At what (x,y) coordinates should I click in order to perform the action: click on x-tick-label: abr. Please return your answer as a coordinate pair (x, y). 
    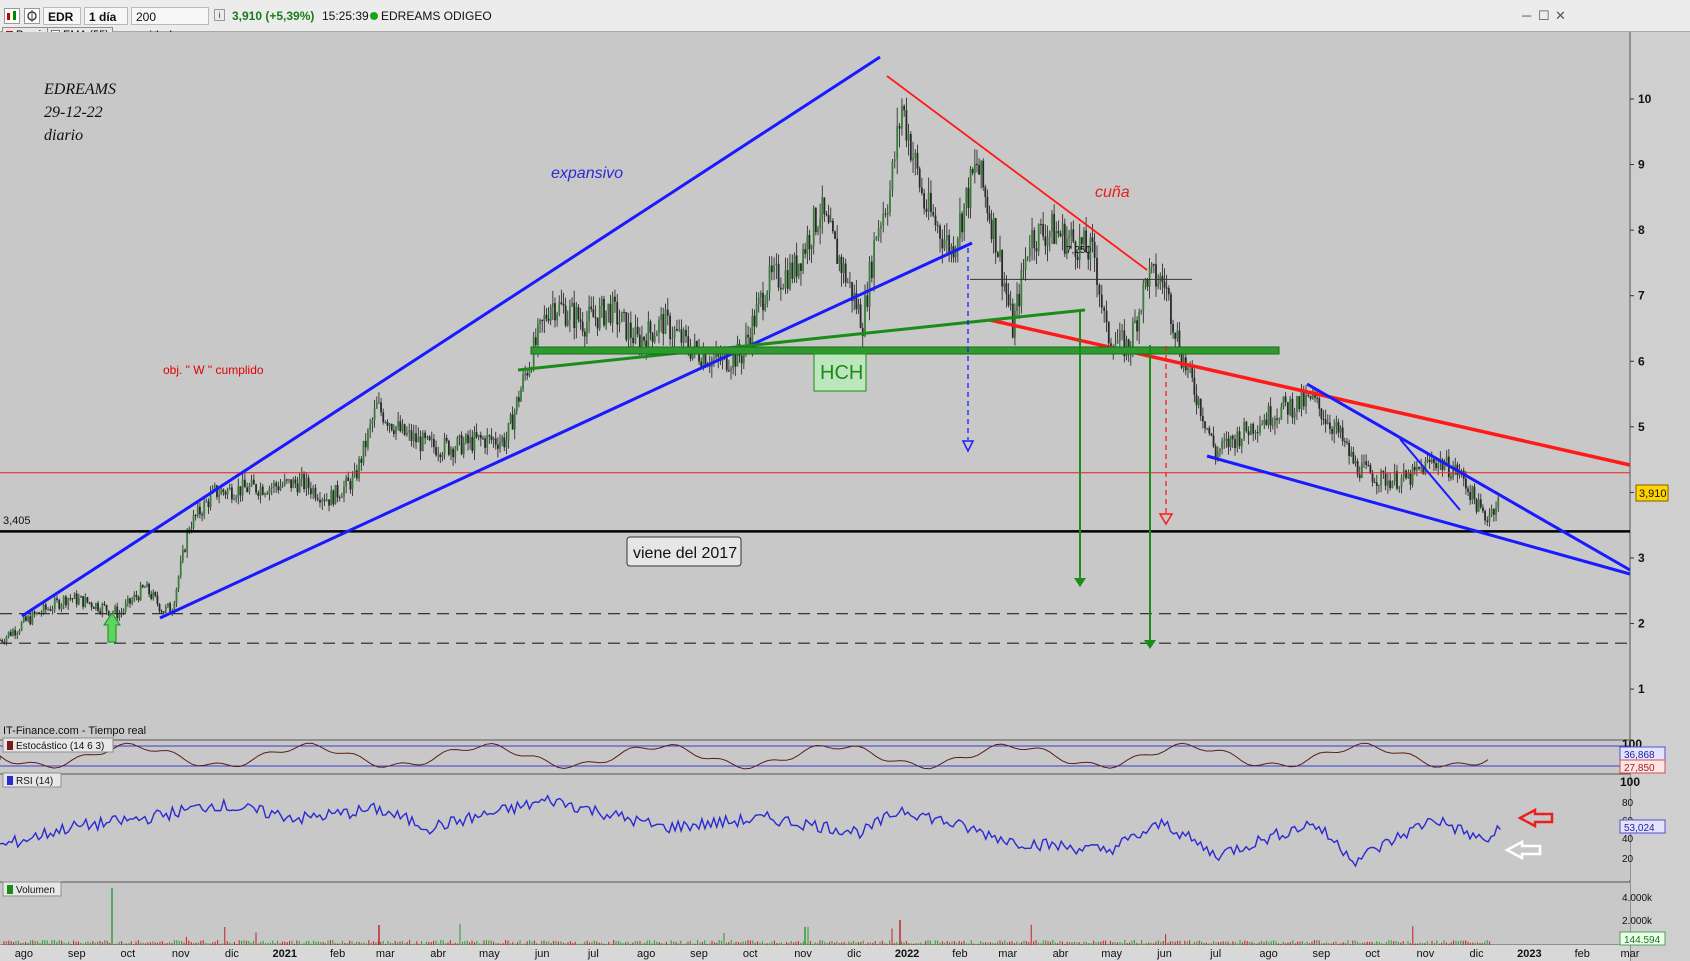
    Looking at the image, I should click on (1061, 954).